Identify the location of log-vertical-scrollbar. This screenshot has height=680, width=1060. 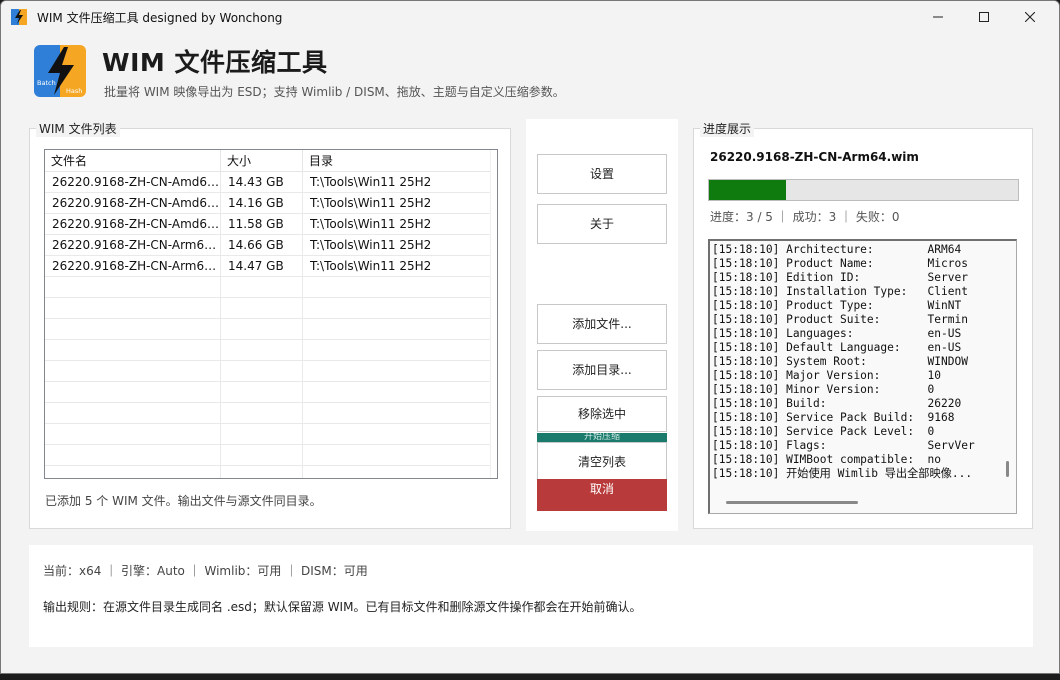
(1007, 469).